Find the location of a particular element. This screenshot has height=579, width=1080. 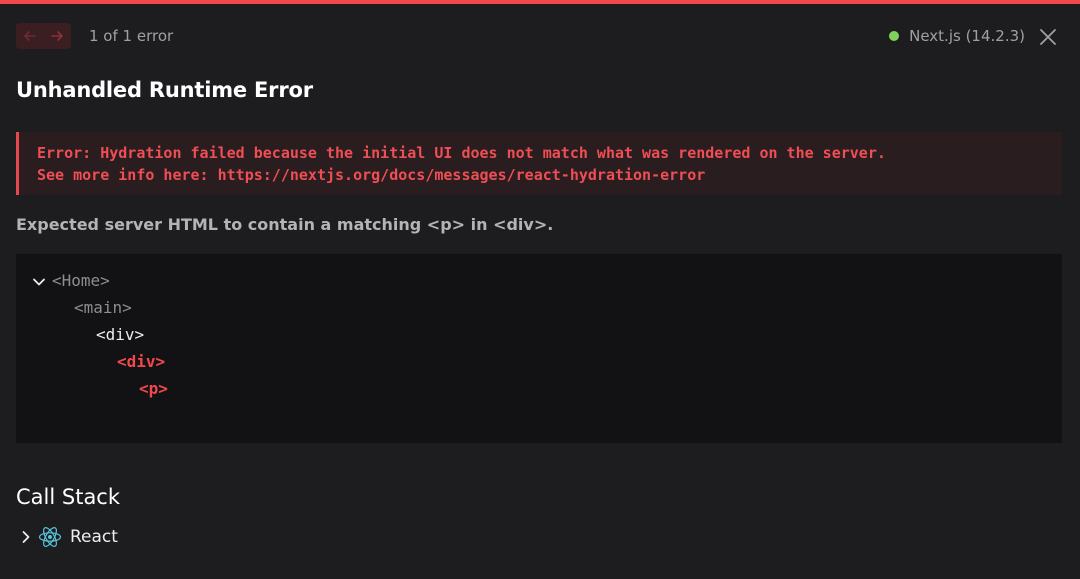

error-accent-bar is located at coordinates (540, 2).